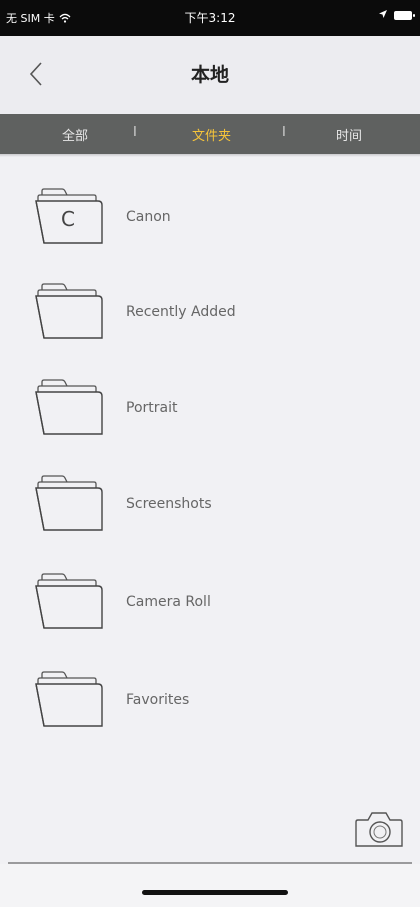 The width and height of the screenshot is (420, 907). I want to click on navigation-bar: 本地, so click(210, 75).